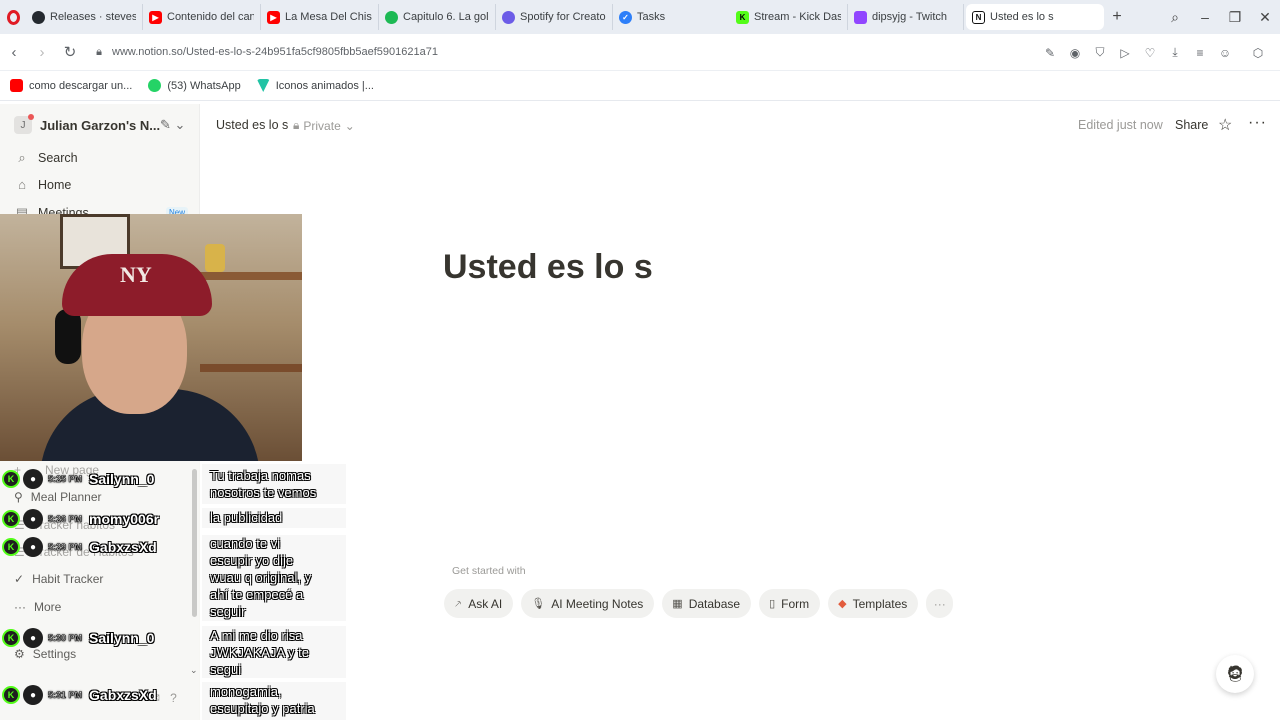  Describe the element at coordinates (1175, 52) in the screenshot. I see `download-icon: ⤓` at that location.